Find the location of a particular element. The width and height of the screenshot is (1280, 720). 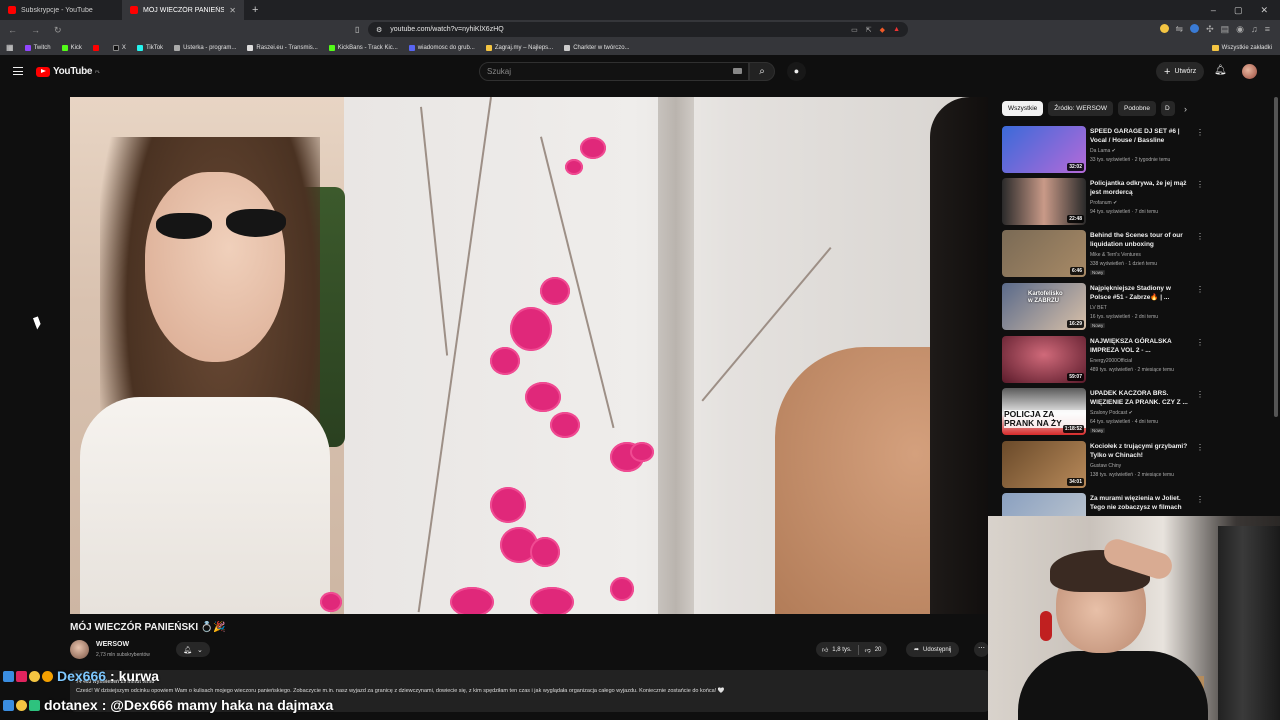

close-window-icon: ✕ is located at coordinates (1264, 10).